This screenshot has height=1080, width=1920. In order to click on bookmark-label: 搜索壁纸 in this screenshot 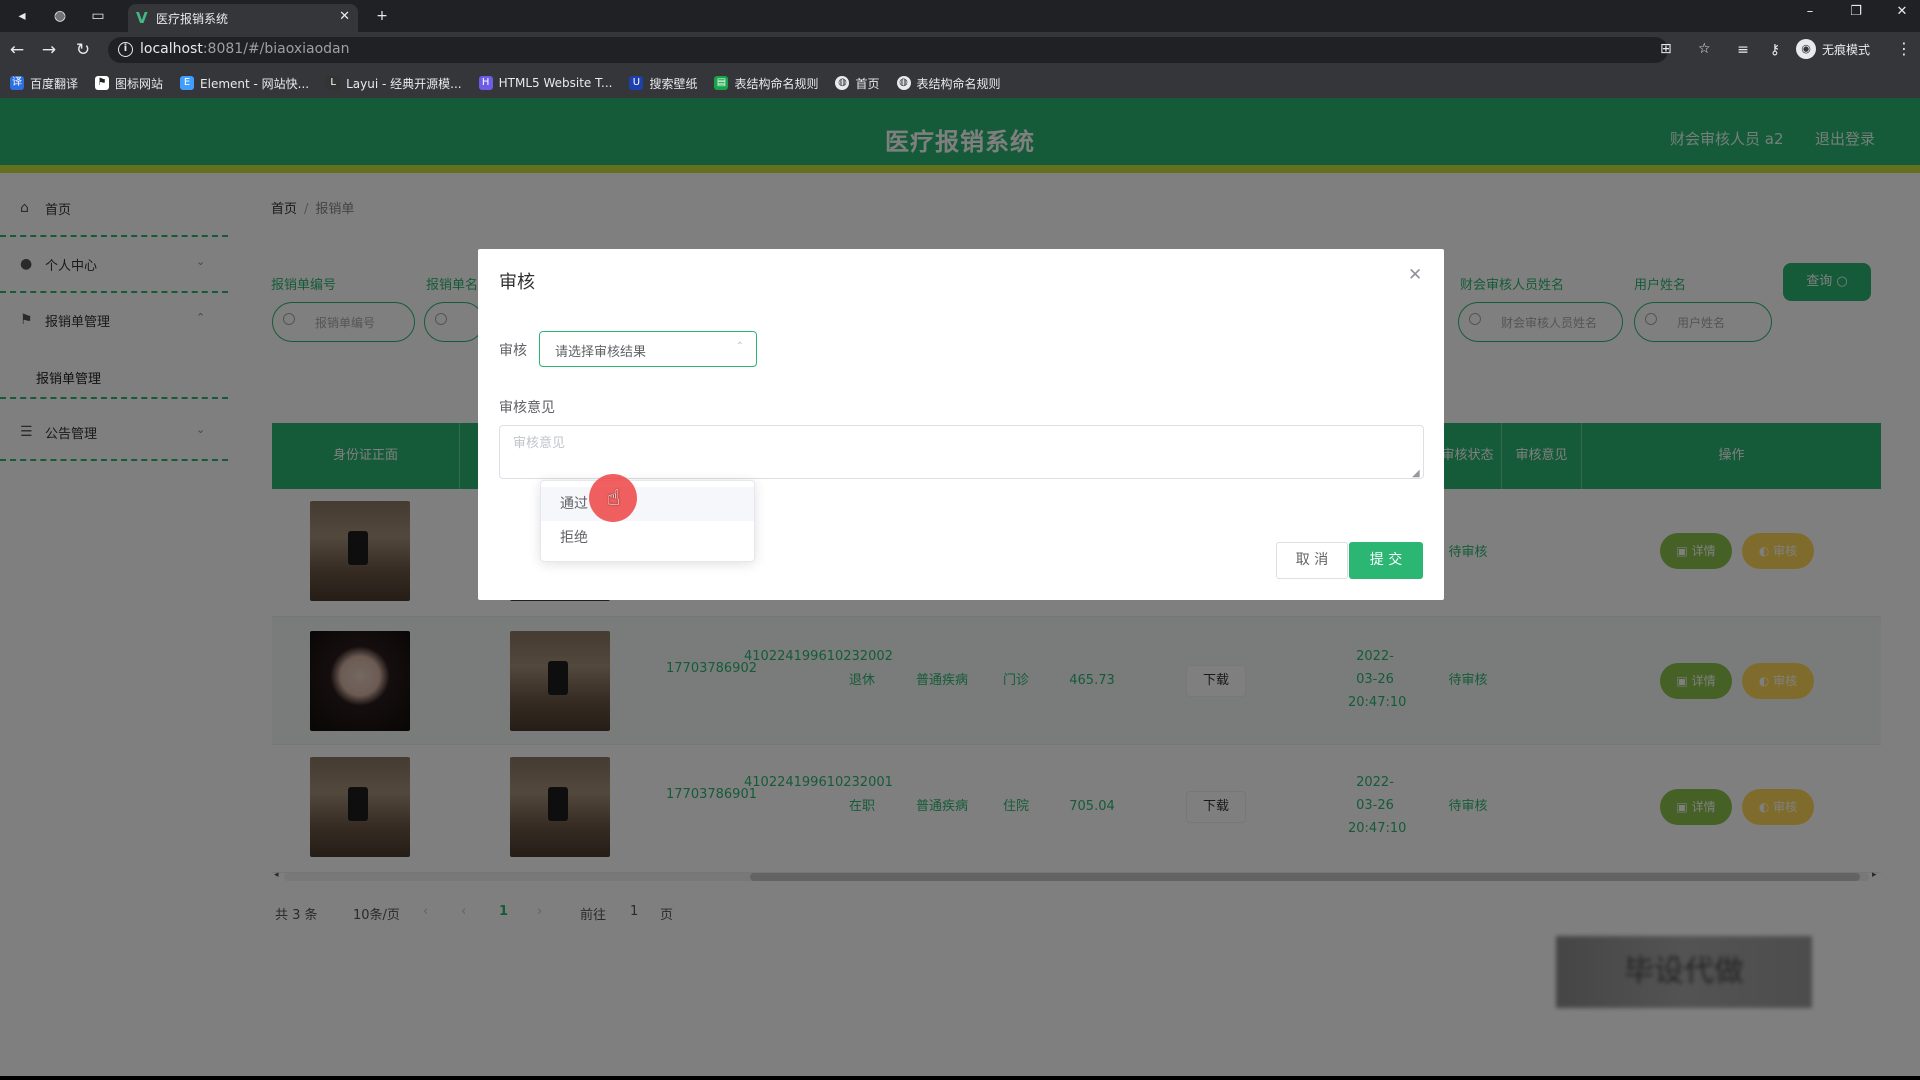, I will do `click(673, 83)`.